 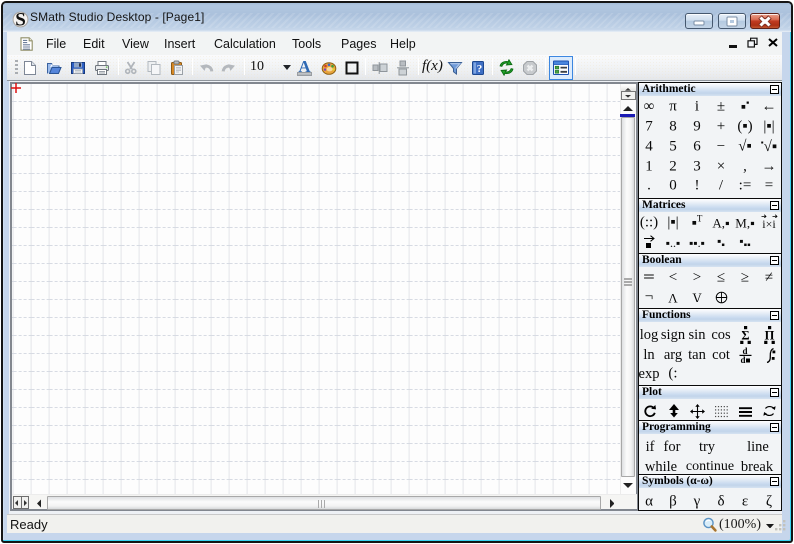 What do you see at coordinates (742, 359) in the screenshot?
I see `svg-text: d` at bounding box center [742, 359].